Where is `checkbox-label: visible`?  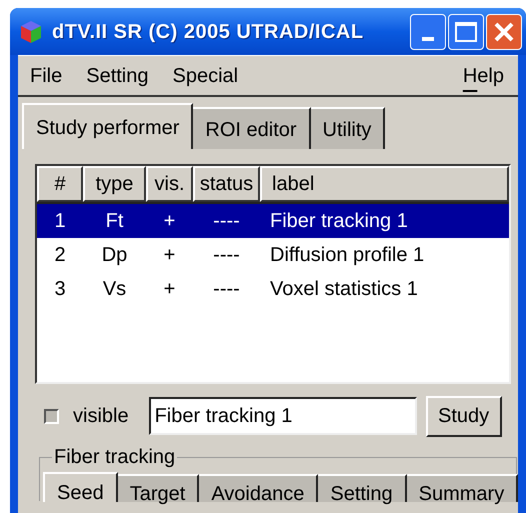
checkbox-label: visible is located at coordinates (101, 416).